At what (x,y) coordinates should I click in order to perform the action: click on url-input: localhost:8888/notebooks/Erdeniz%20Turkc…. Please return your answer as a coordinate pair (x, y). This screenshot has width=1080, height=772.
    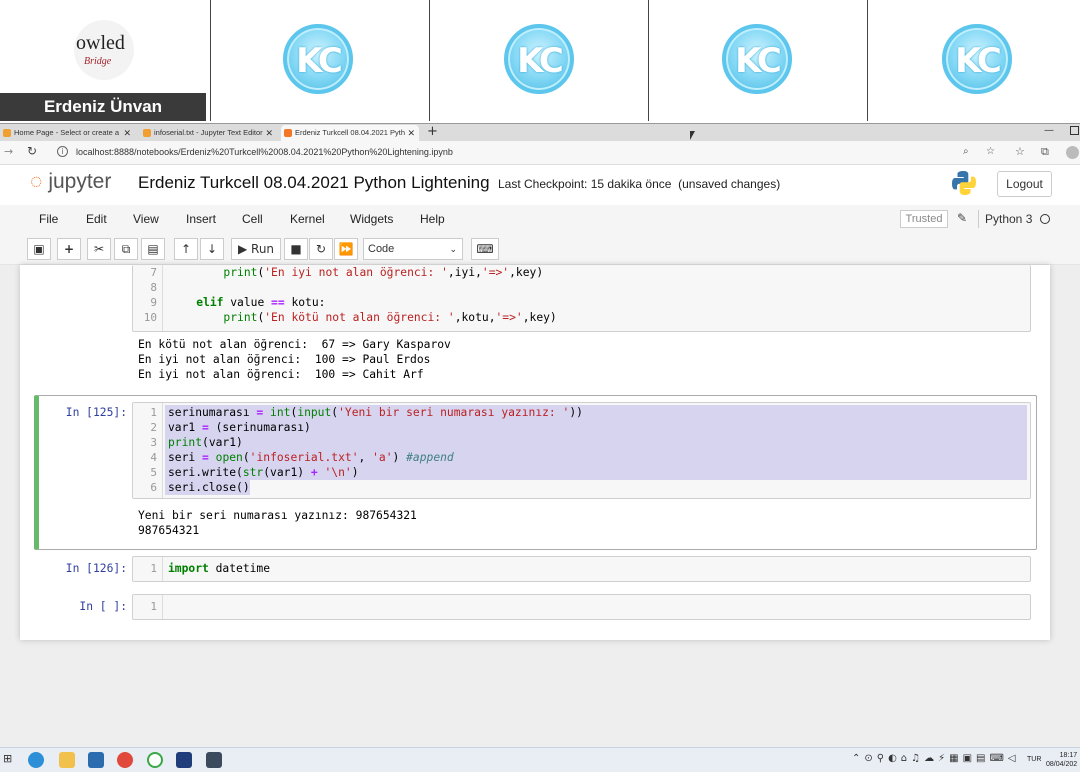
    Looking at the image, I should click on (264, 152).